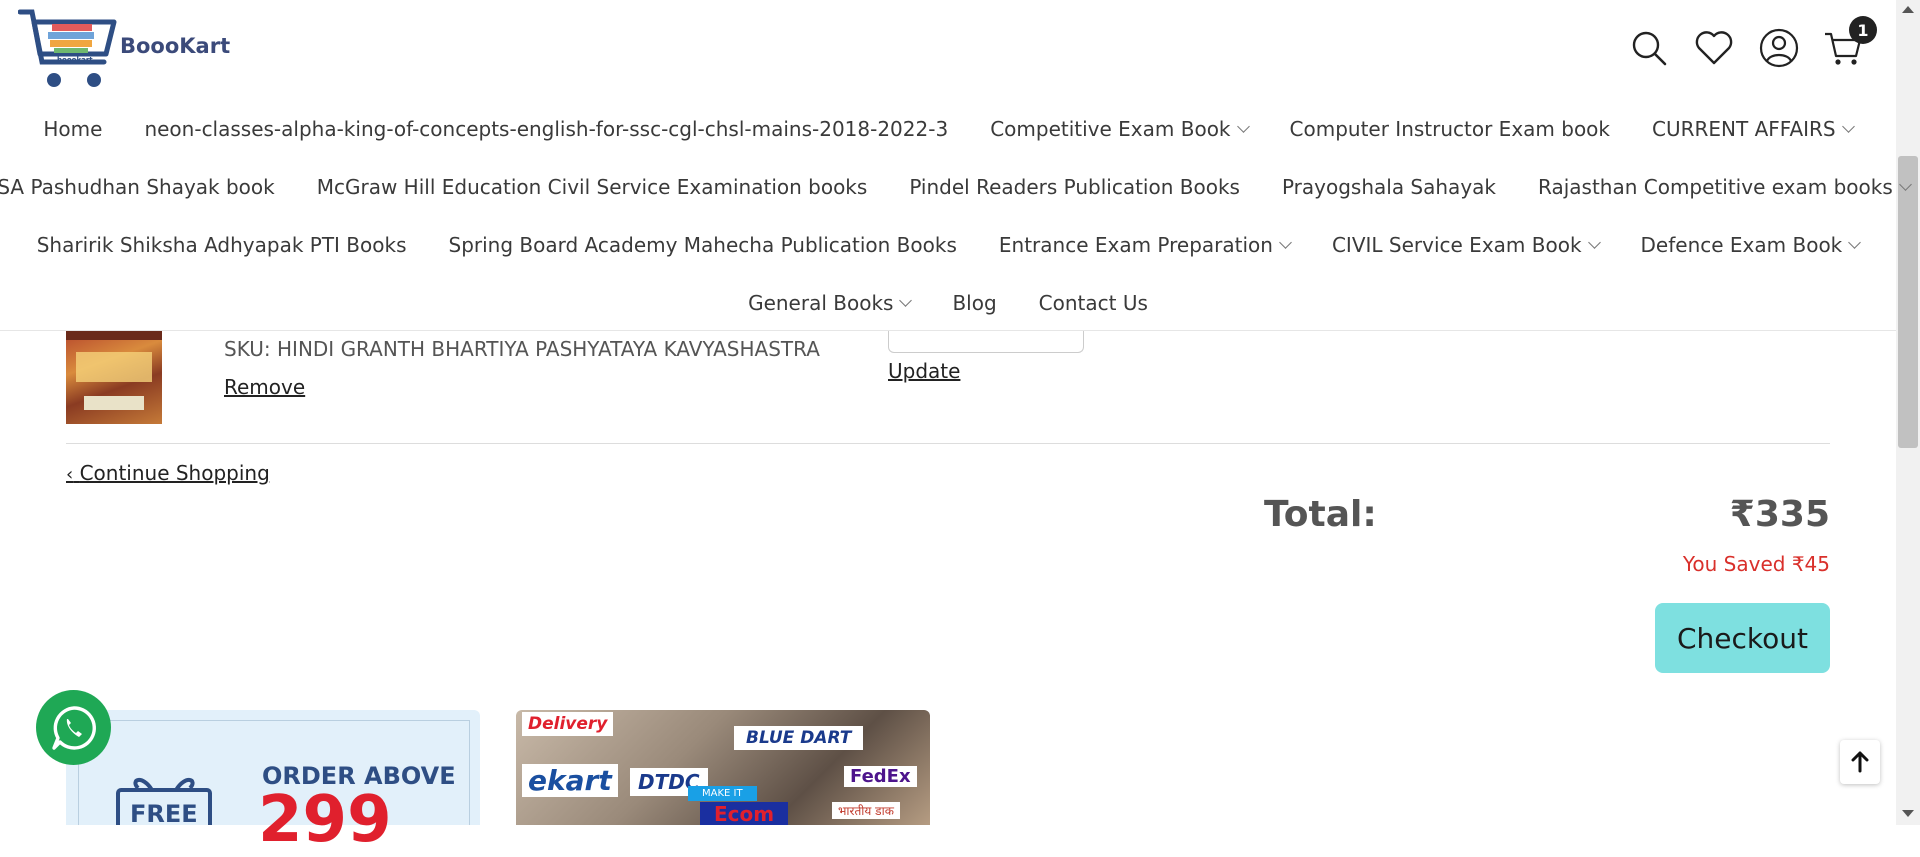 Image resolution: width=1920 pixels, height=857 pixels. I want to click on thumbnail-footer-band, so click(114, 403).